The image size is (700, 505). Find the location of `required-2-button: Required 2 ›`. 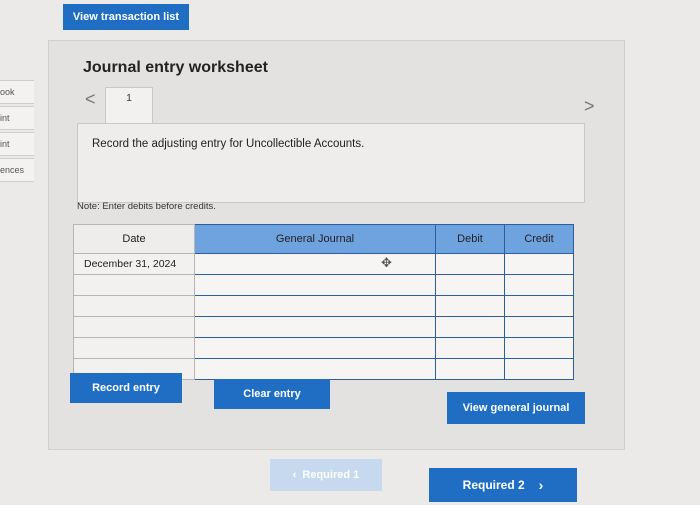

required-2-button: Required 2 › is located at coordinates (503, 485).